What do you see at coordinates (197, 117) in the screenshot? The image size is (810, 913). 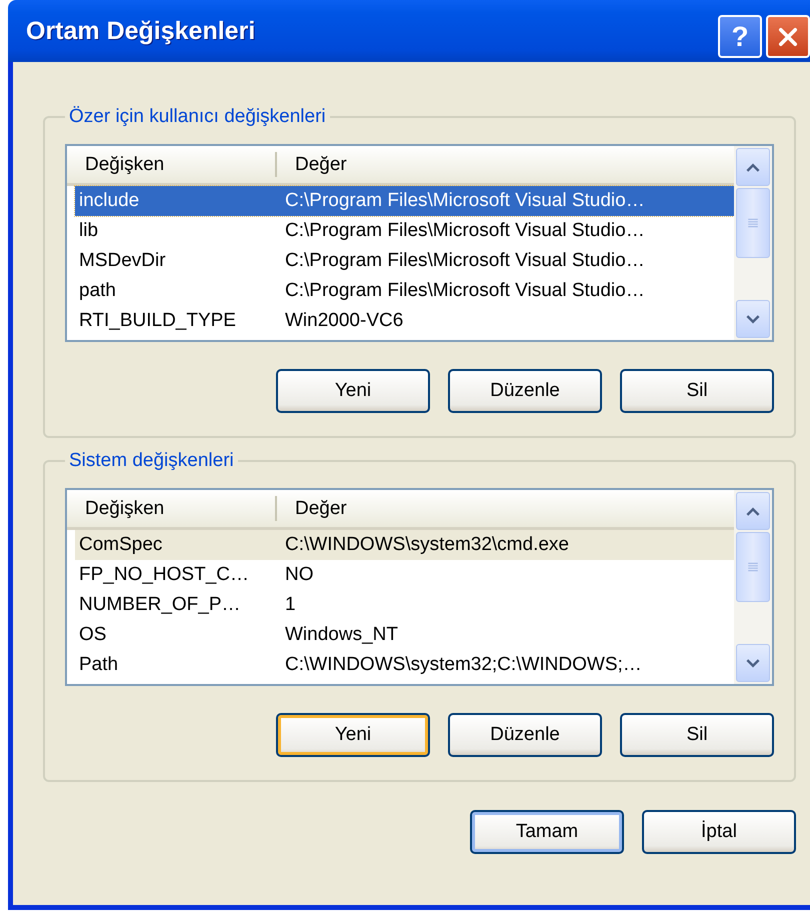 I see `group-title: Özer için kullanıcı değişkenleri` at bounding box center [197, 117].